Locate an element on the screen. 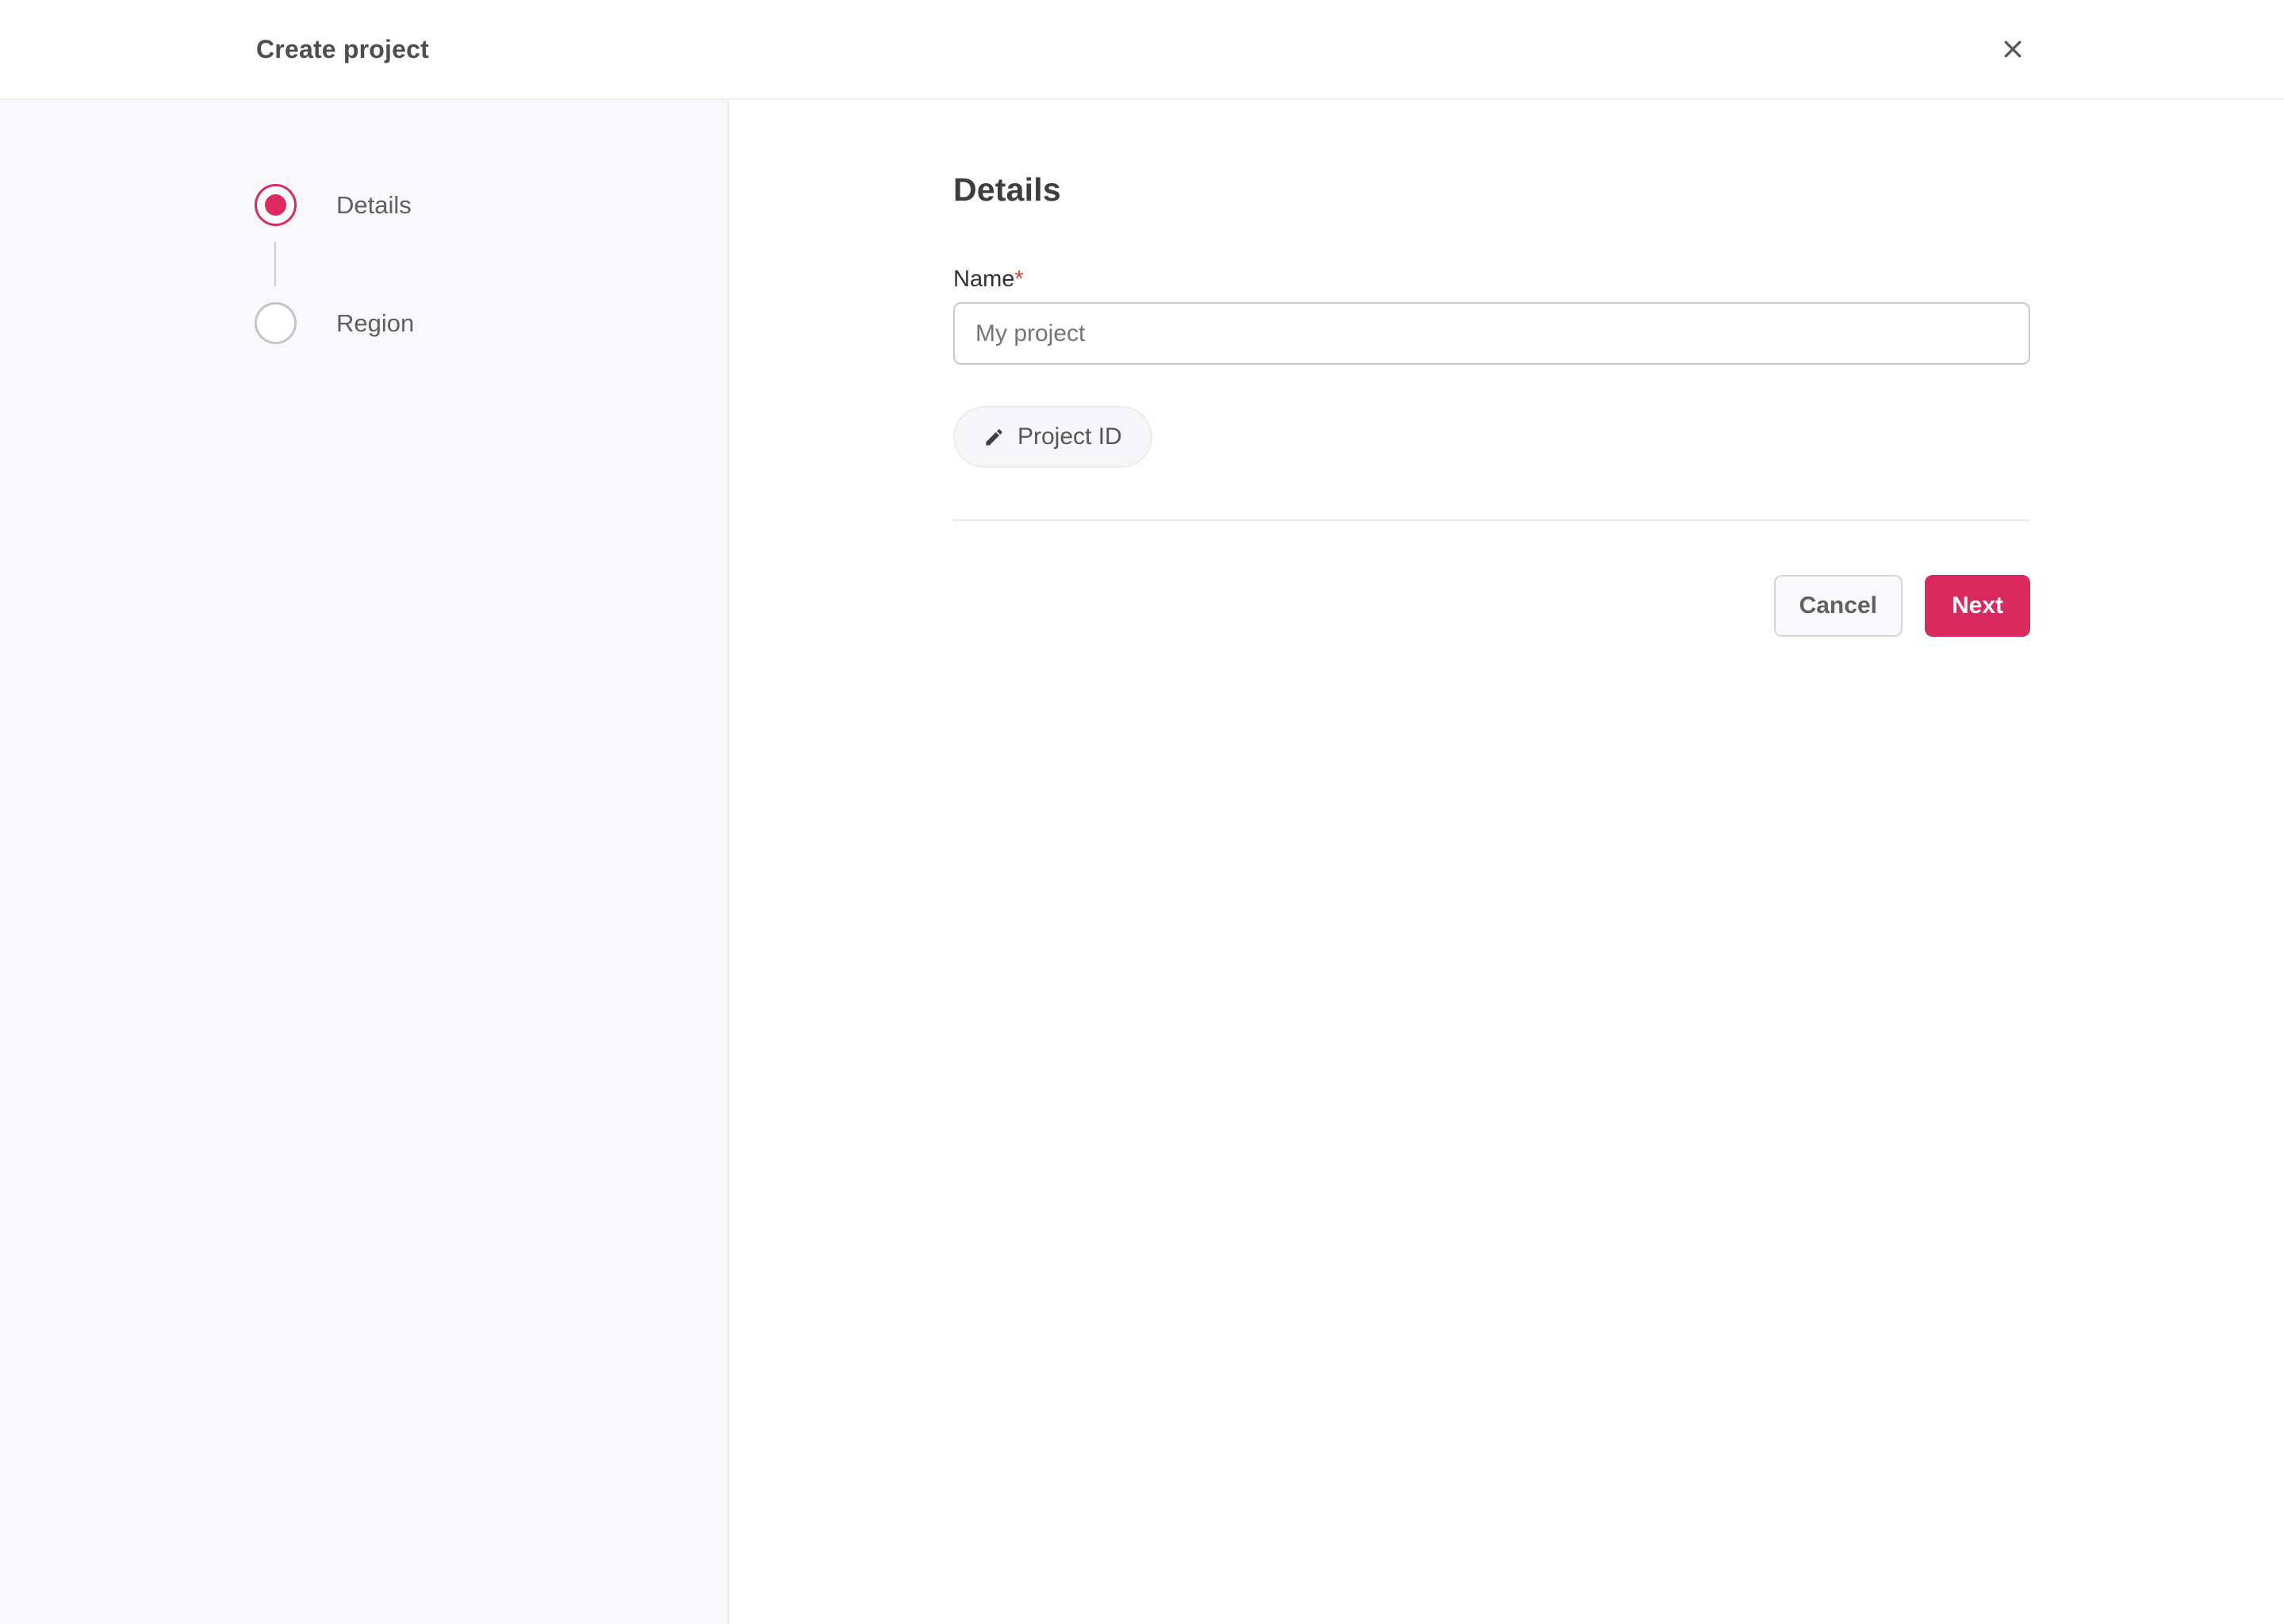 The width and height of the screenshot is (2284, 1624). x-icon is located at coordinates (2013, 49).